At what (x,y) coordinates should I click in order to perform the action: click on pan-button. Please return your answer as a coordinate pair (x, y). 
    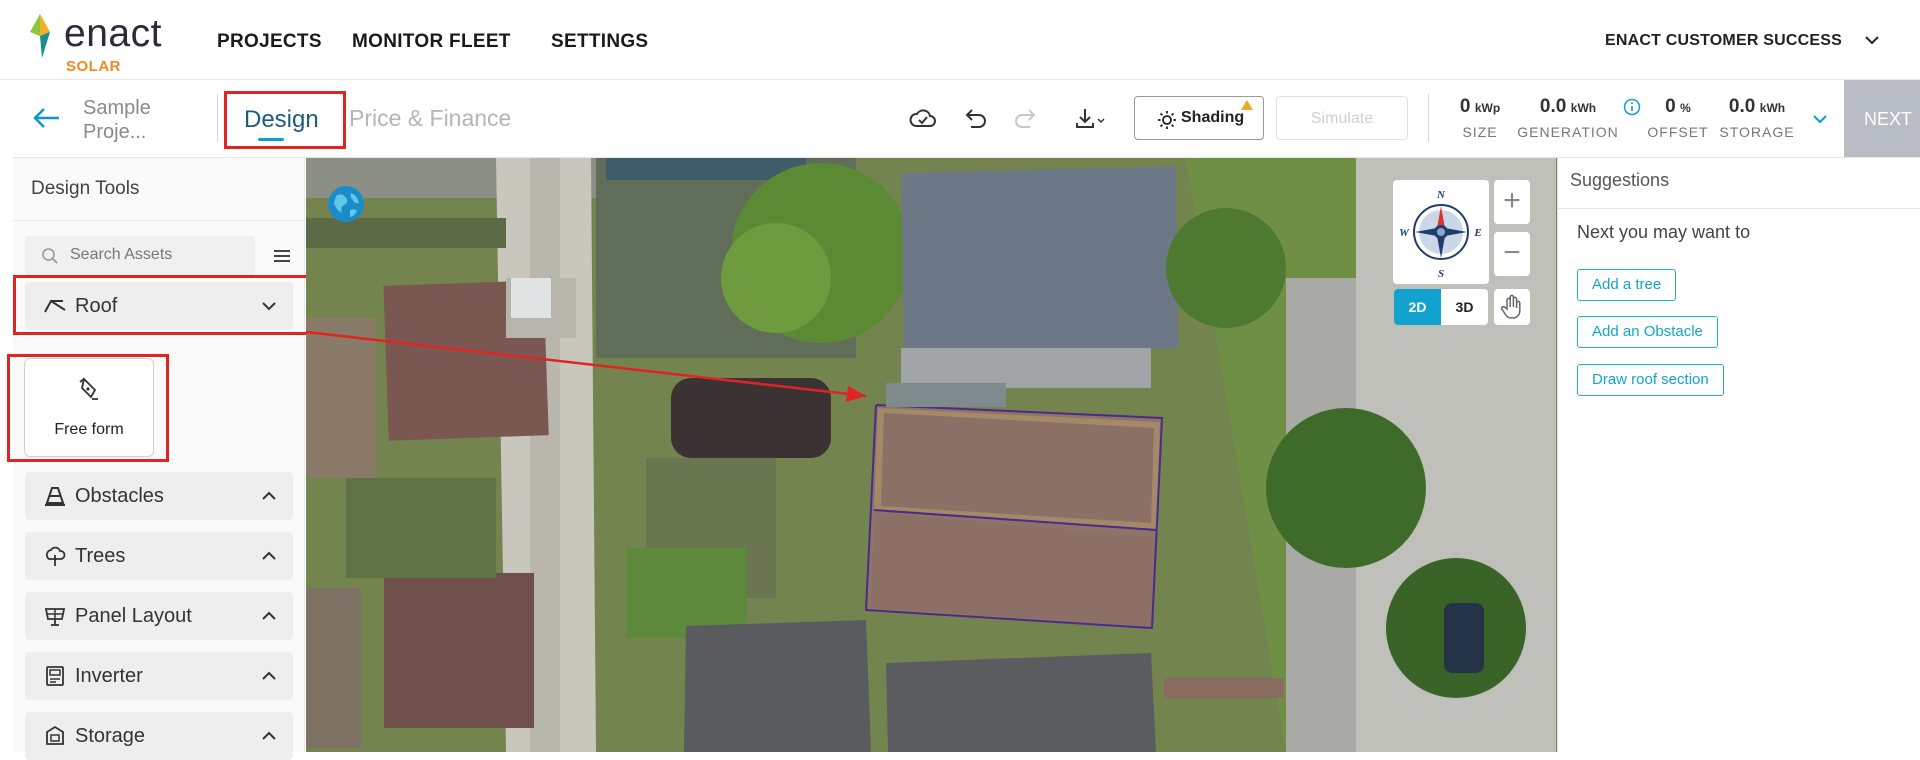
    Looking at the image, I should click on (1512, 307).